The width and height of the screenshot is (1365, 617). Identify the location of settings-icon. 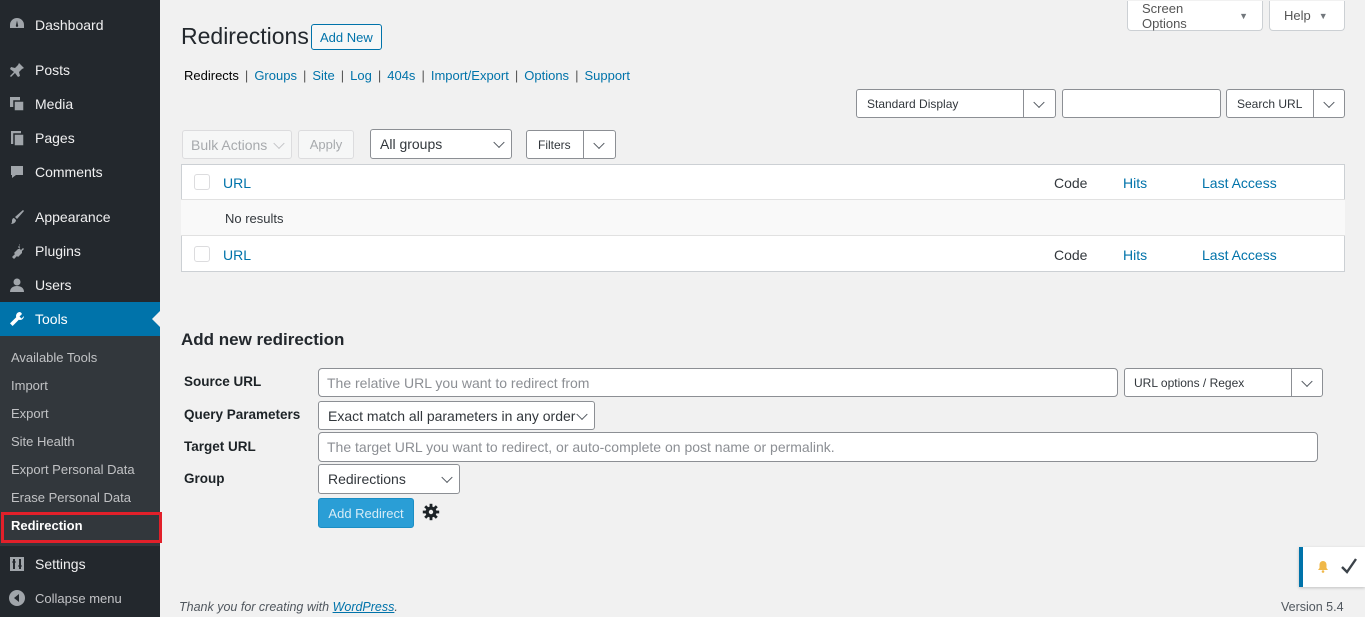
(17, 564).